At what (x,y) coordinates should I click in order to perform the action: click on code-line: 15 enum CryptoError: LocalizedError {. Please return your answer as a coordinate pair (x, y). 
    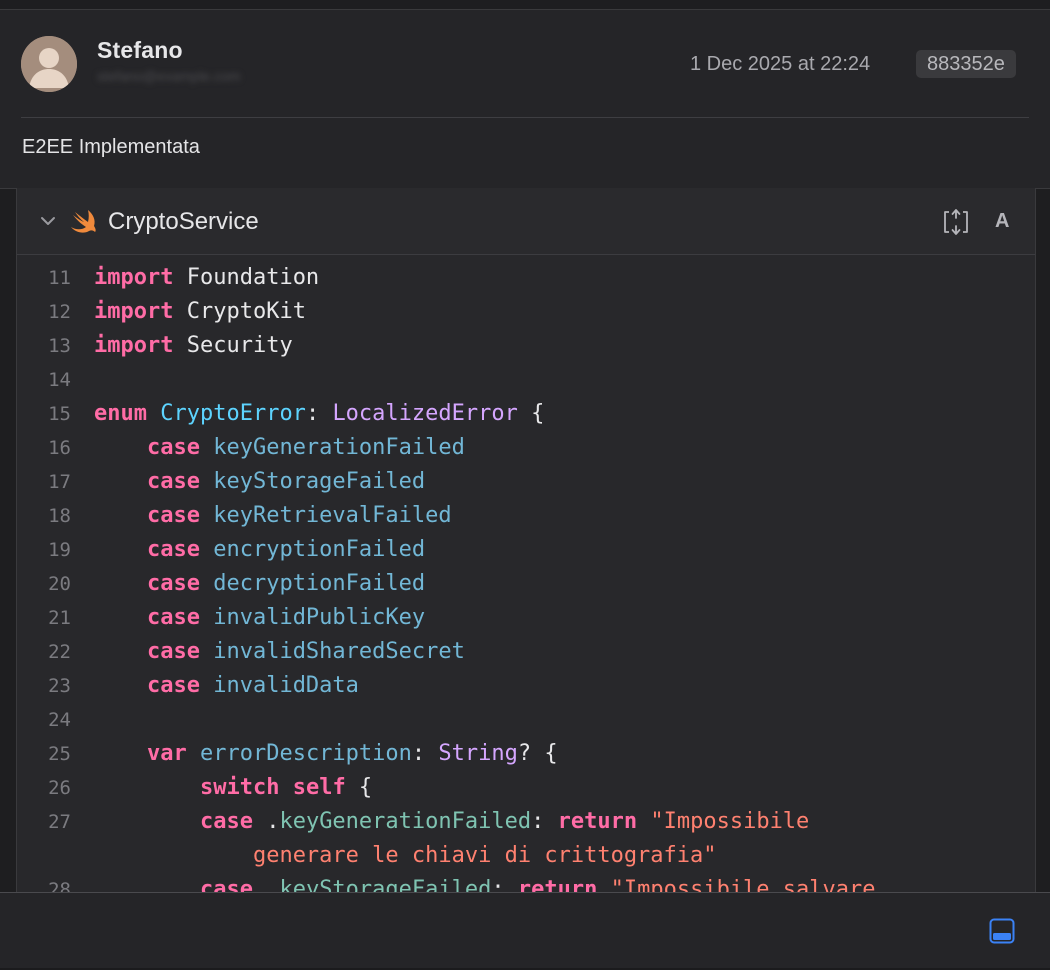
    Looking at the image, I should click on (526, 414).